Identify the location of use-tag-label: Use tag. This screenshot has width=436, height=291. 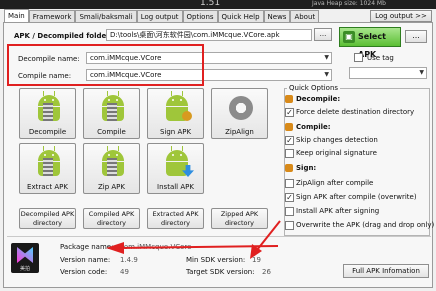
(380, 58).